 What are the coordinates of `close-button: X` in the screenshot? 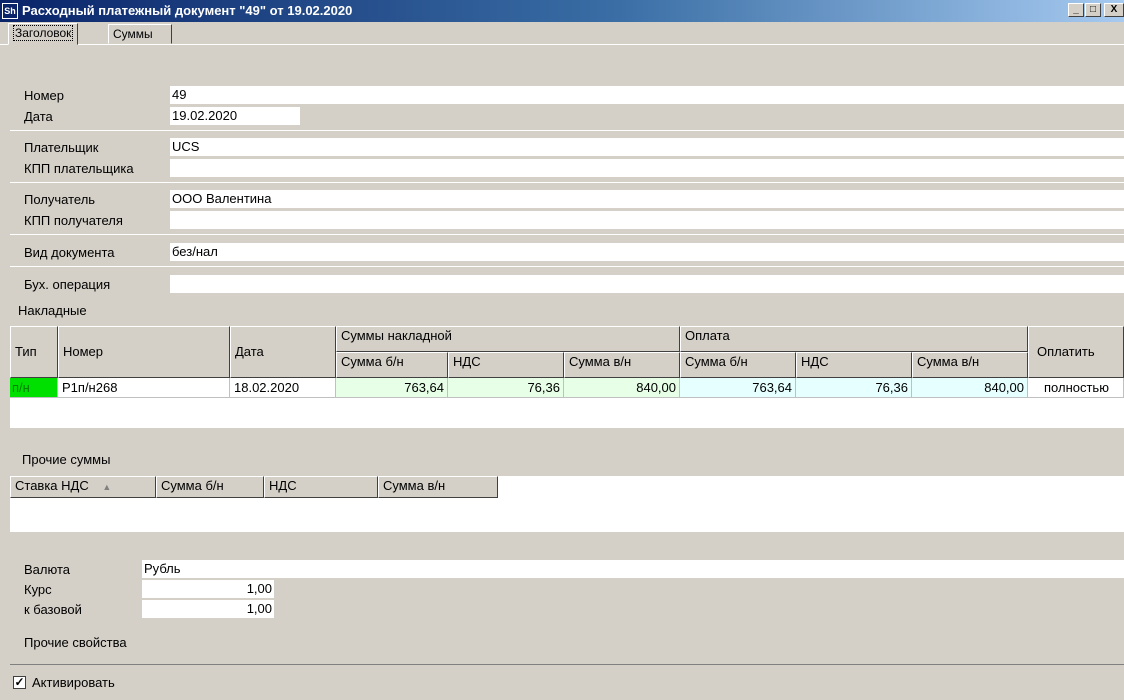 It's located at (1114, 10).